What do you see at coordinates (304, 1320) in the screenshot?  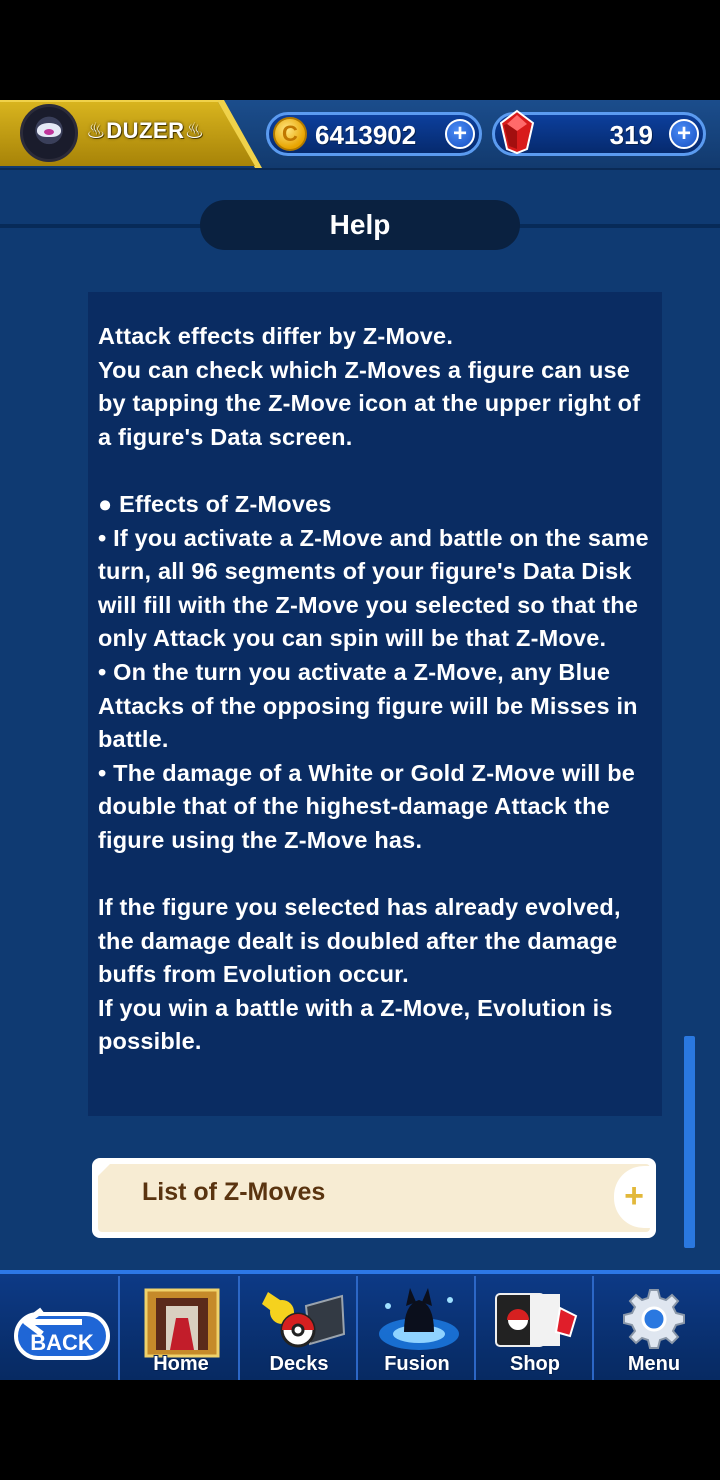 I see `decks-icon` at bounding box center [304, 1320].